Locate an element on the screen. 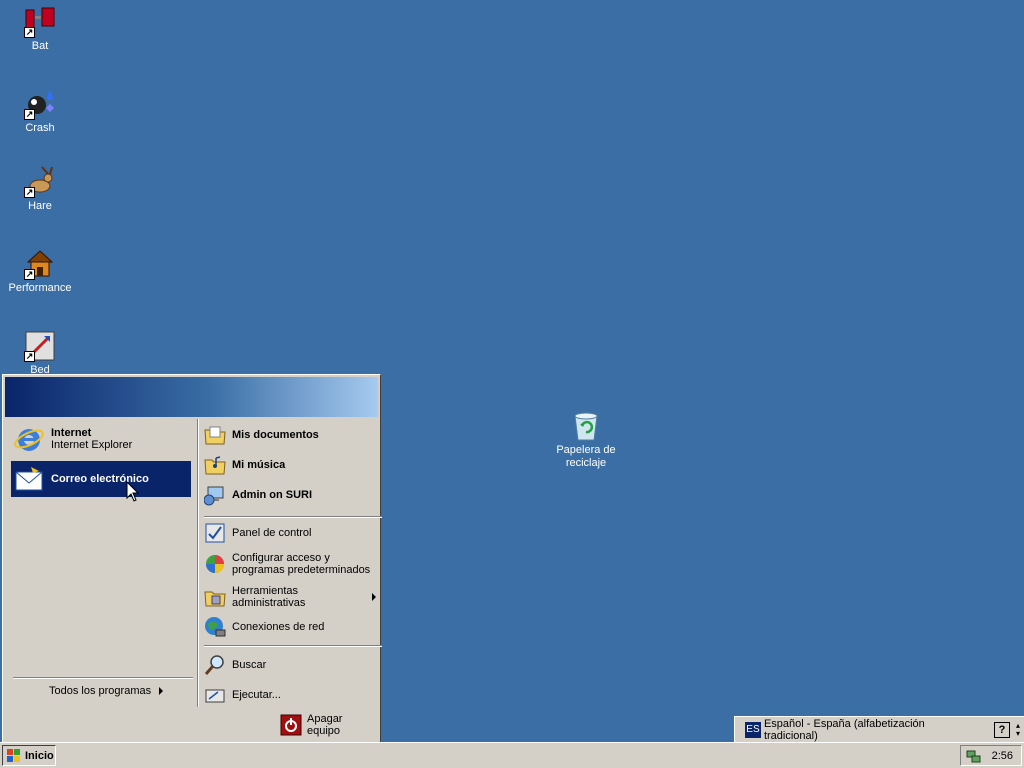 This screenshot has height=768, width=1024. email-envelope-icon is located at coordinates (29, 479).